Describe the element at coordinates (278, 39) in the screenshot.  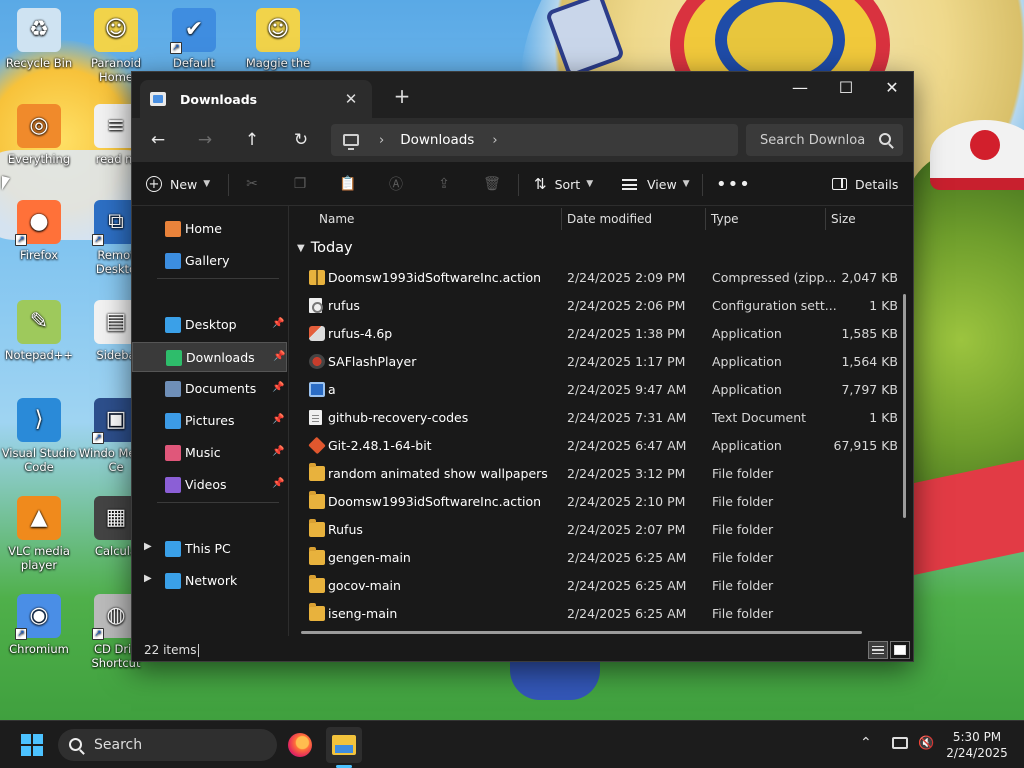
I see `desktop-icon: ☺ Maggie the` at that location.